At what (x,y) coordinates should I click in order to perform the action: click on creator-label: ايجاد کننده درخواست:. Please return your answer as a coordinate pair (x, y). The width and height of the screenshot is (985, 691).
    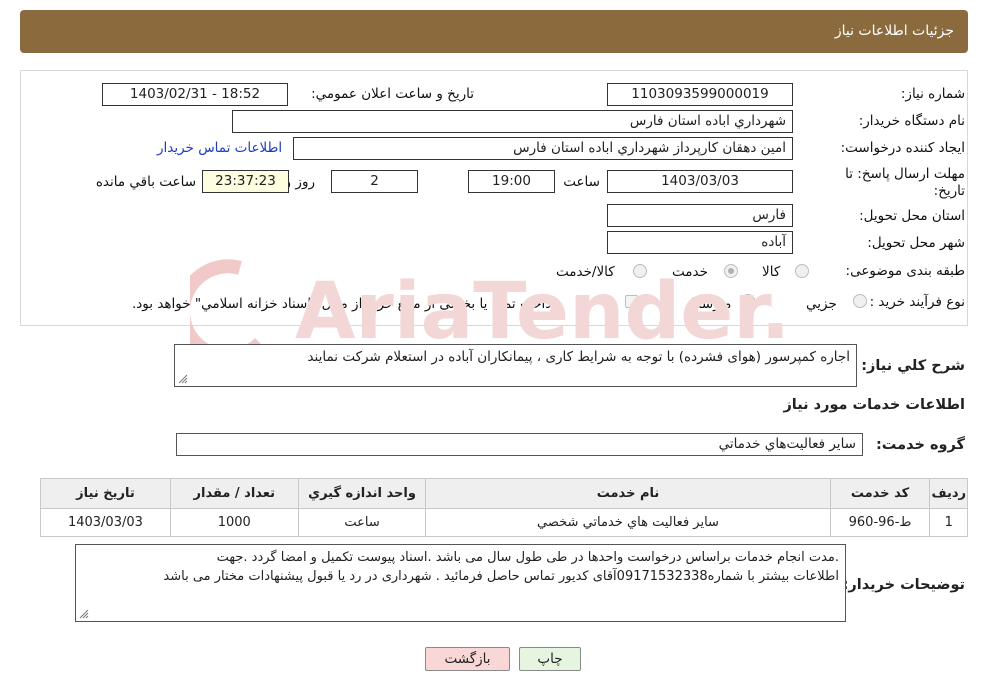
    Looking at the image, I should click on (902, 148).